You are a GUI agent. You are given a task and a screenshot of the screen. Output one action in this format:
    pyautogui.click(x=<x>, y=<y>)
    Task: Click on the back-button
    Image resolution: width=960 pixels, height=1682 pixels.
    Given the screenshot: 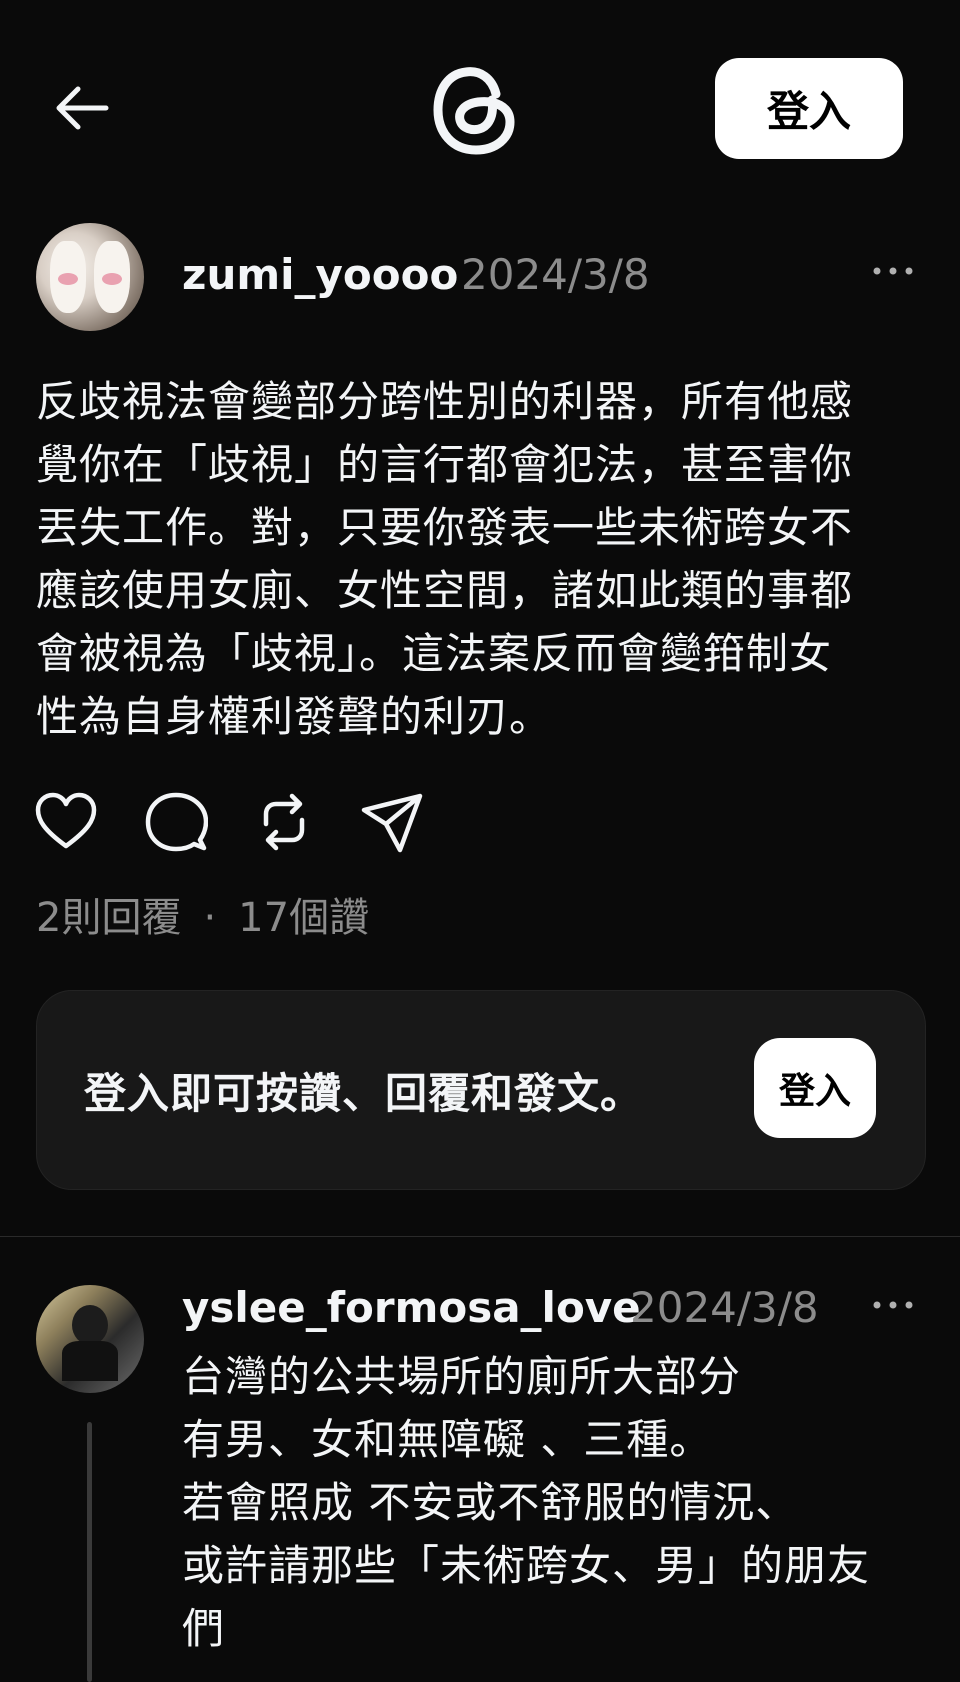 What is the action you would take?
    pyautogui.click(x=82, y=108)
    